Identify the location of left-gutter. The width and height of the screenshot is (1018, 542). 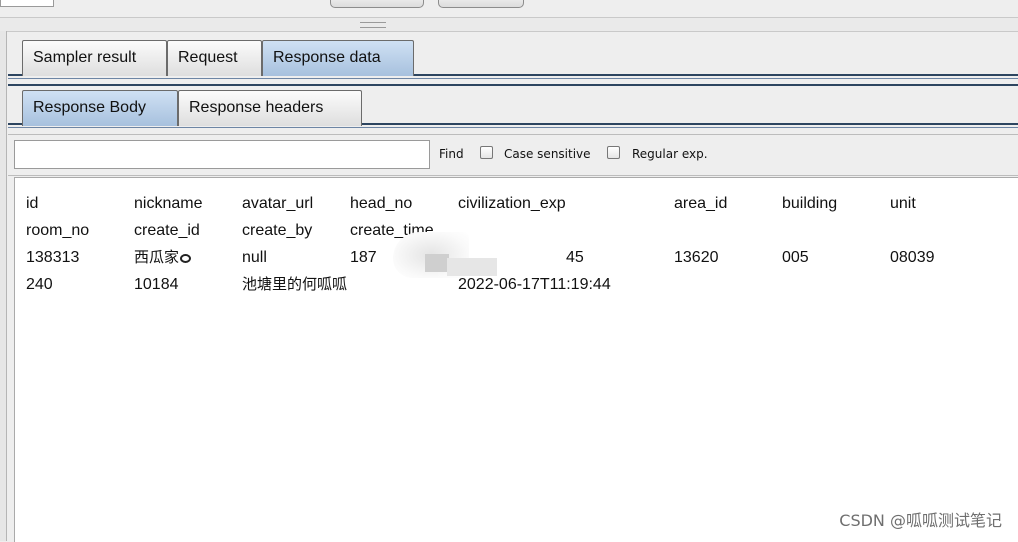
(3, 286).